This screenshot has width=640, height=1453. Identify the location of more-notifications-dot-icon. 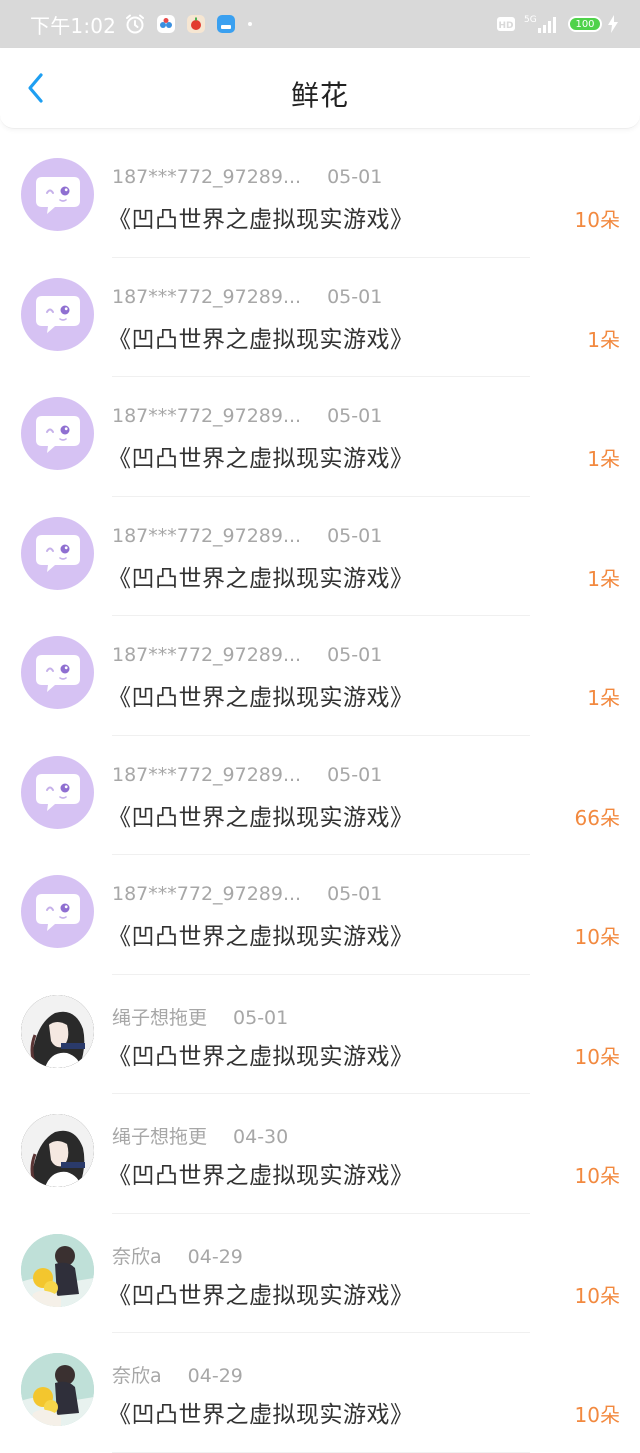
(250, 24).